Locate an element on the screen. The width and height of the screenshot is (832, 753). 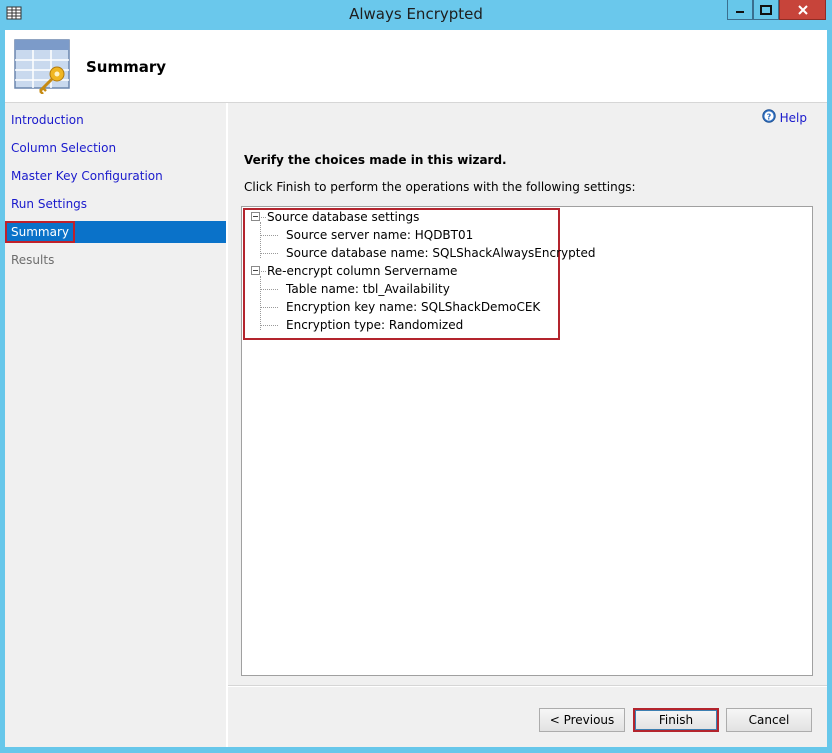
help-label: Help is located at coordinates (793, 117).